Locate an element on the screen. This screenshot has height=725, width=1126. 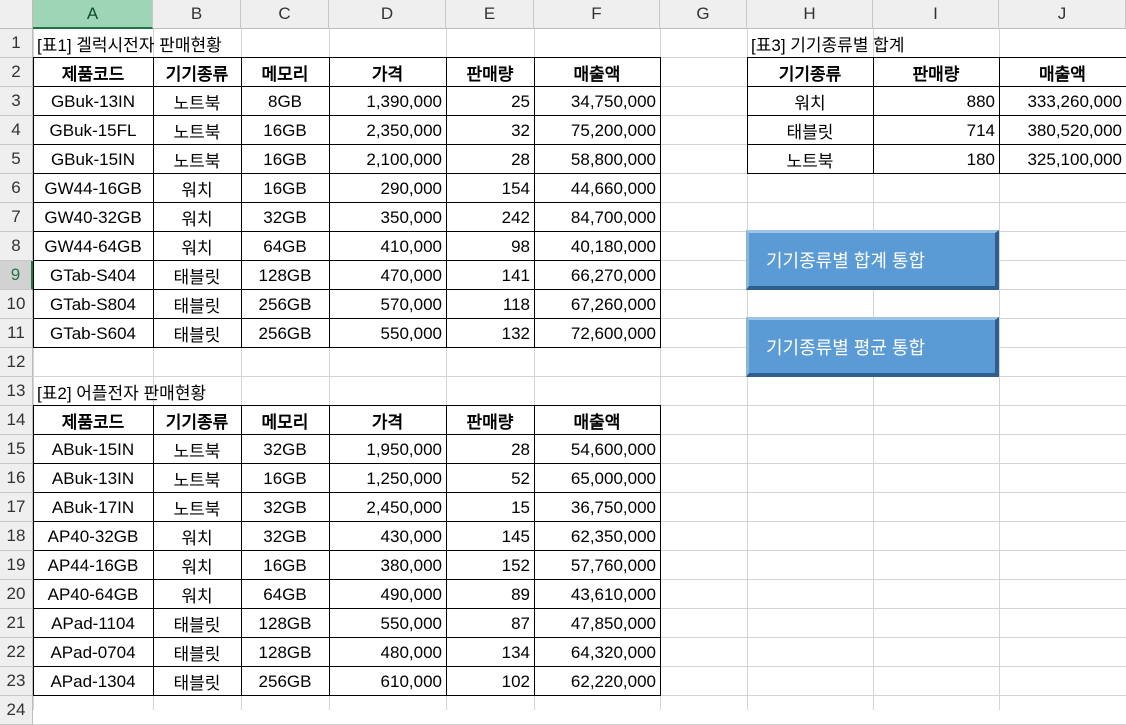
column-header-i: I is located at coordinates (936, 14).